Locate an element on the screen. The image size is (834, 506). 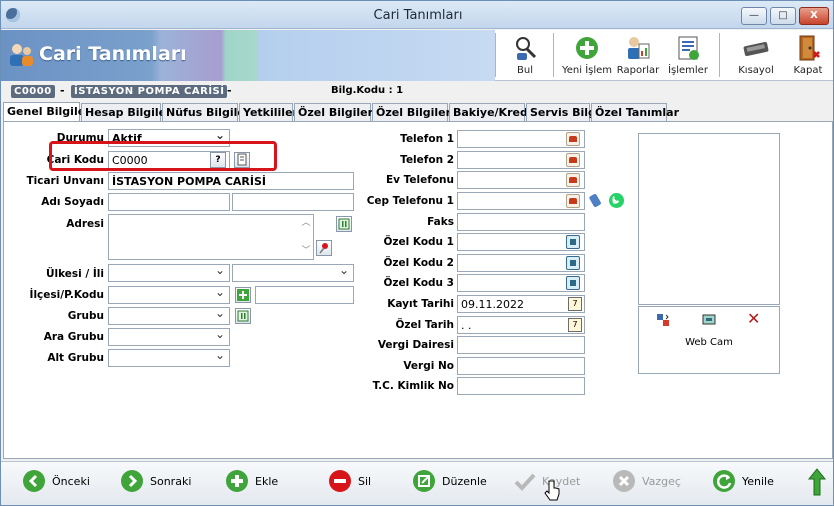
swap-icon is located at coordinates (663, 320).